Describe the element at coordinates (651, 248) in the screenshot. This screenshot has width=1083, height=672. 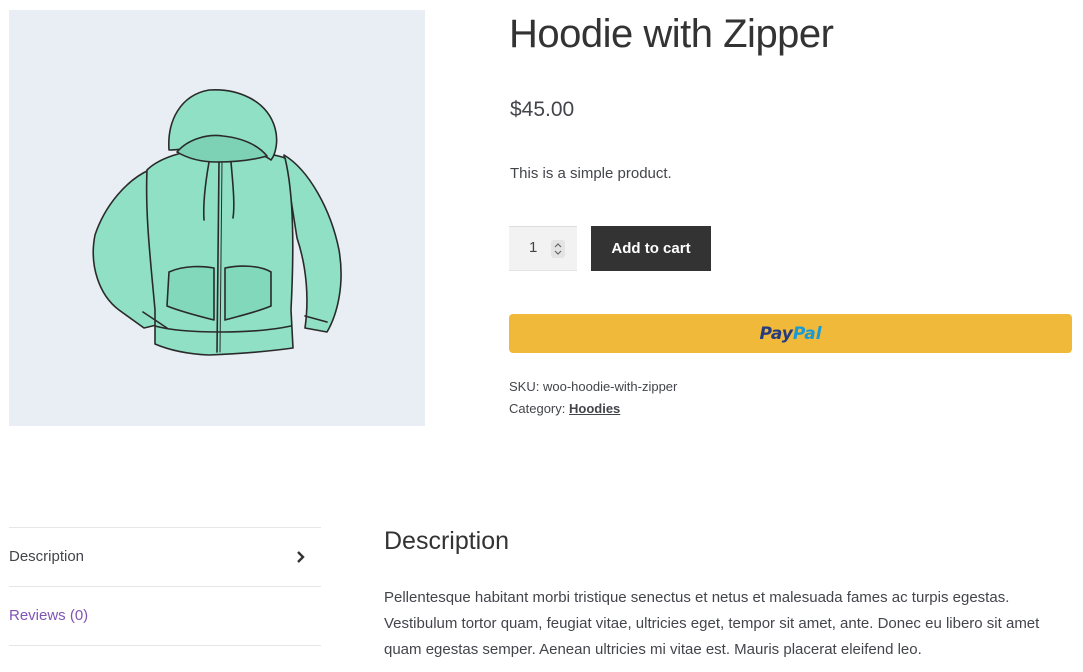
I see `add-to-cart-button: Add to cart` at that location.